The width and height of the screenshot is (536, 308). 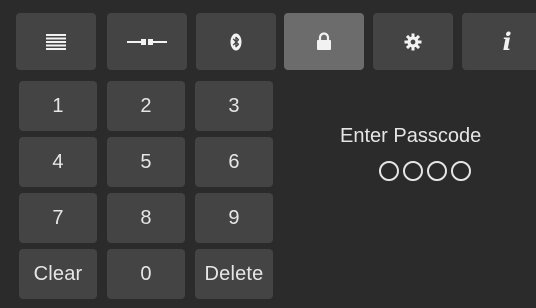 I want to click on key-9: 9, so click(x=234, y=218).